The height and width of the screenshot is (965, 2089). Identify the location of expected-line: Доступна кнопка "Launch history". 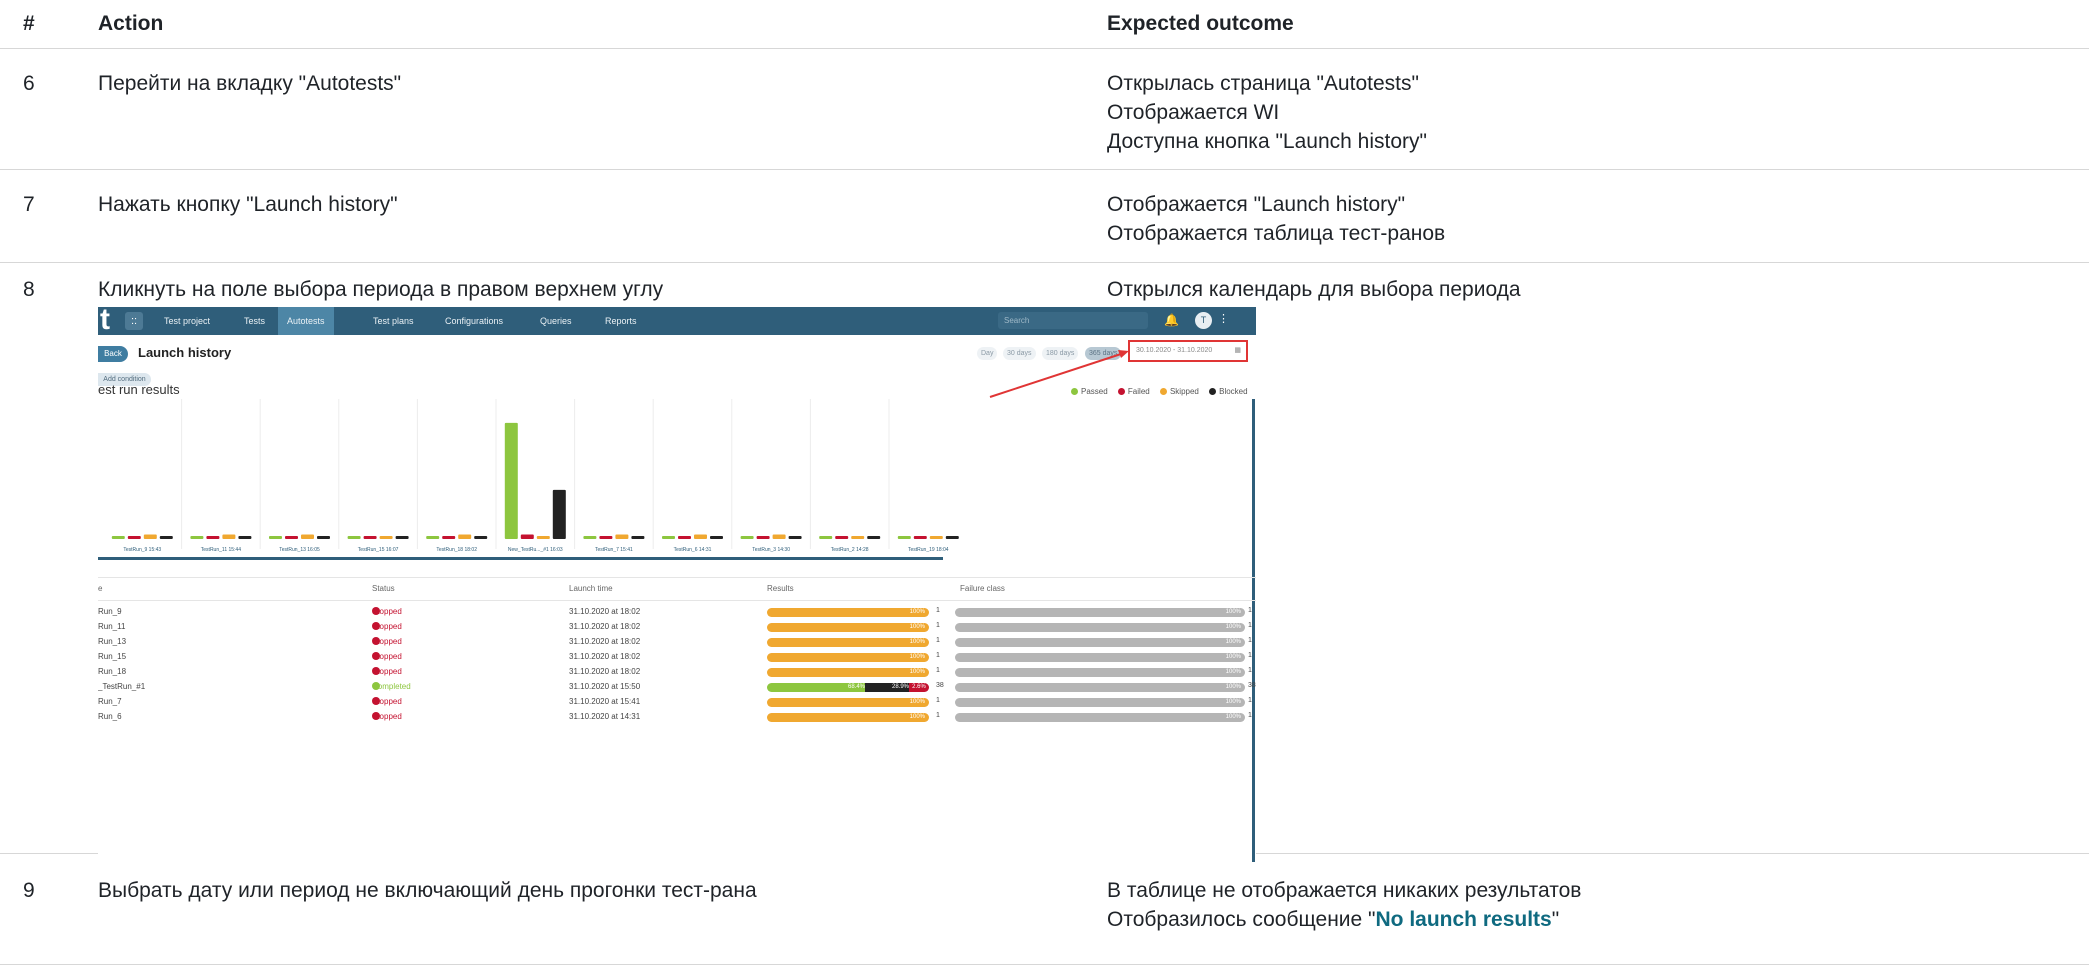
(1267, 141).